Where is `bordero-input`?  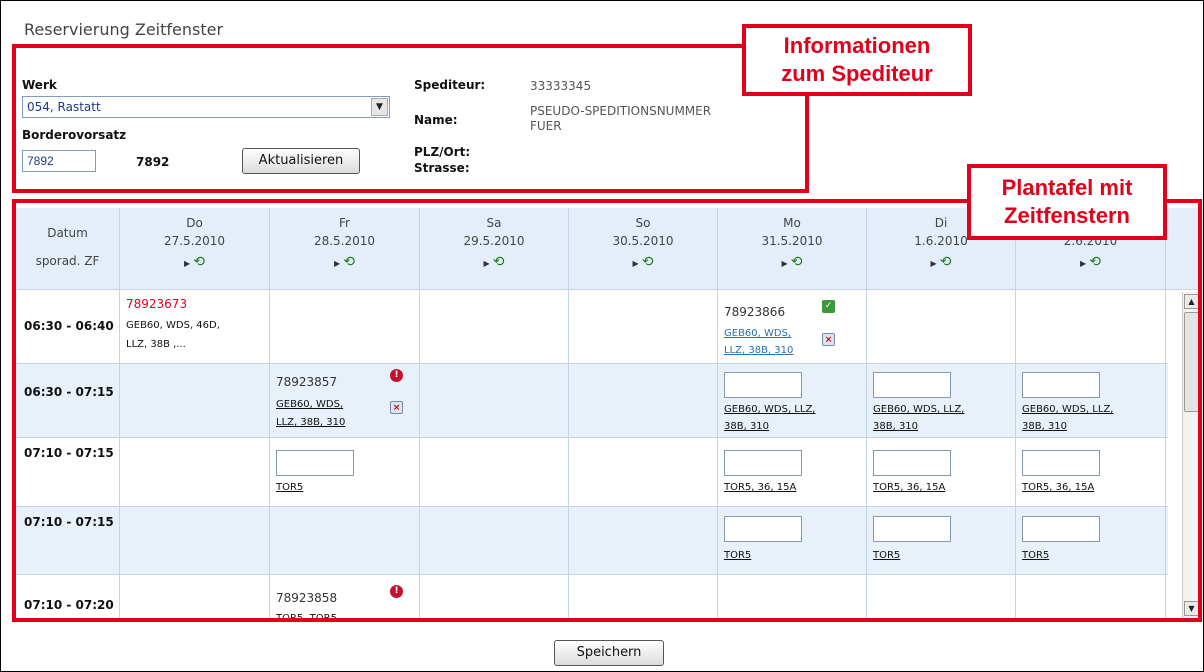 bordero-input is located at coordinates (59, 161).